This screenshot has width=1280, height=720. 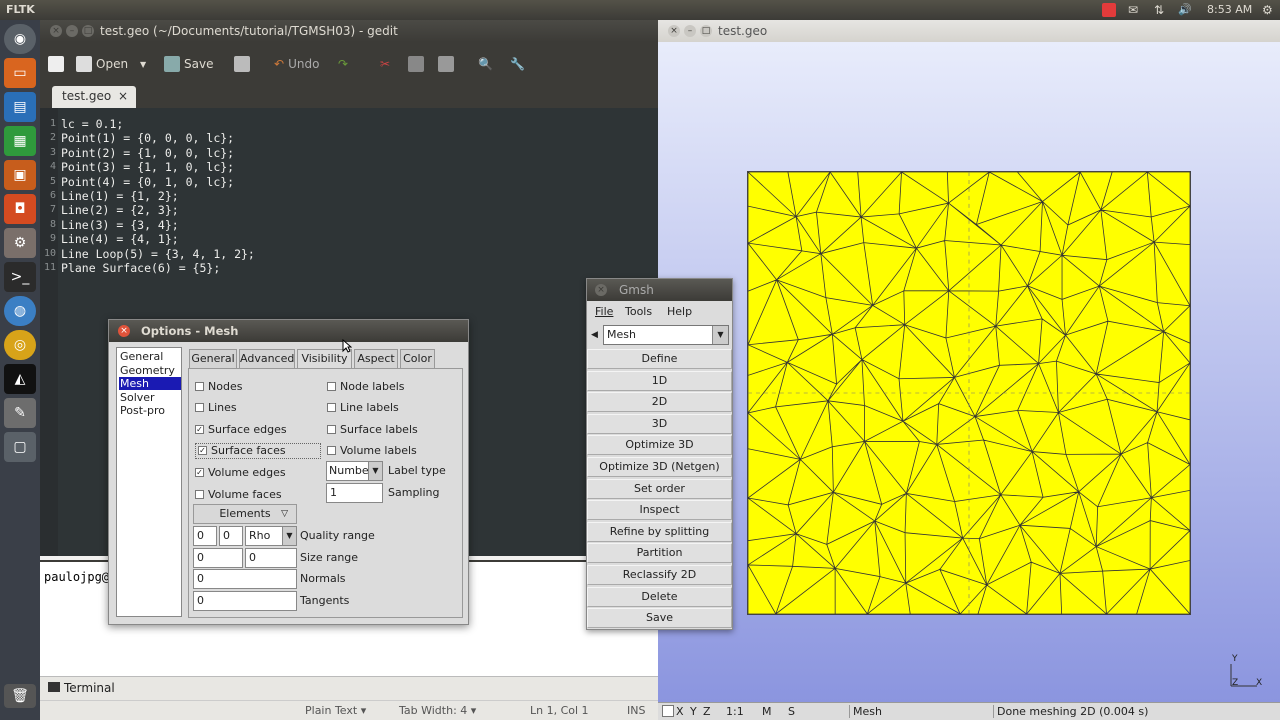 I want to click on trash-icon: 🗑, so click(x=20, y=696).